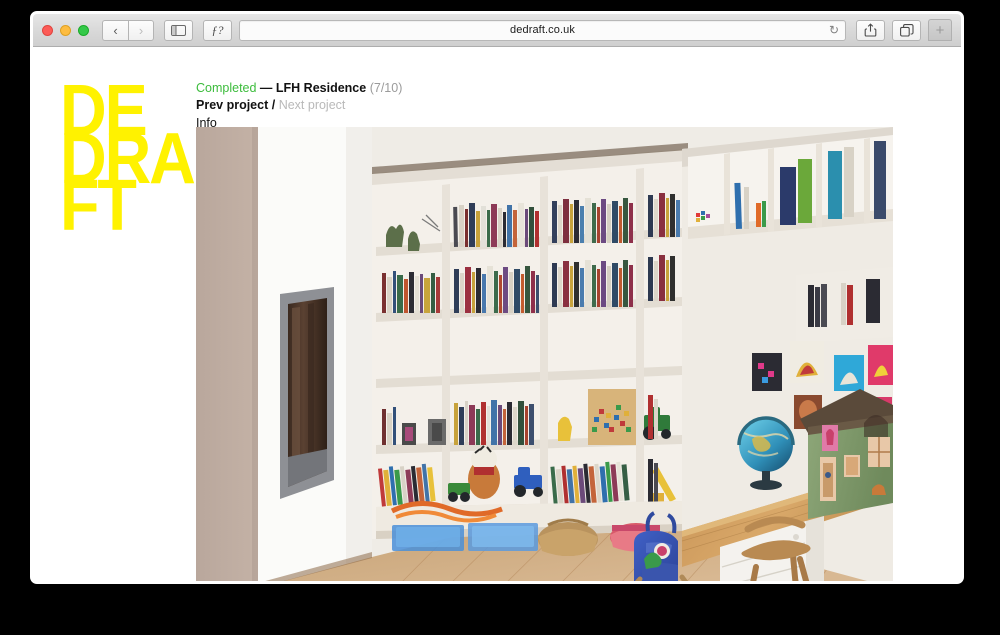 The height and width of the screenshot is (635, 1000). What do you see at coordinates (83, 30) in the screenshot?
I see `maximize-window-button` at bounding box center [83, 30].